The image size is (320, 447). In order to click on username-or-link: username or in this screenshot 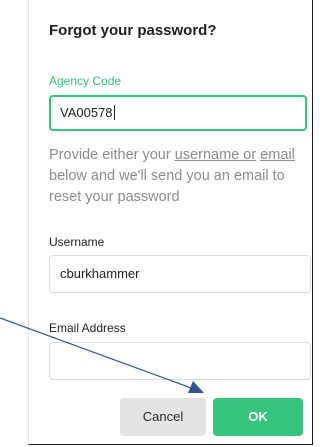, I will do `click(215, 155)`.